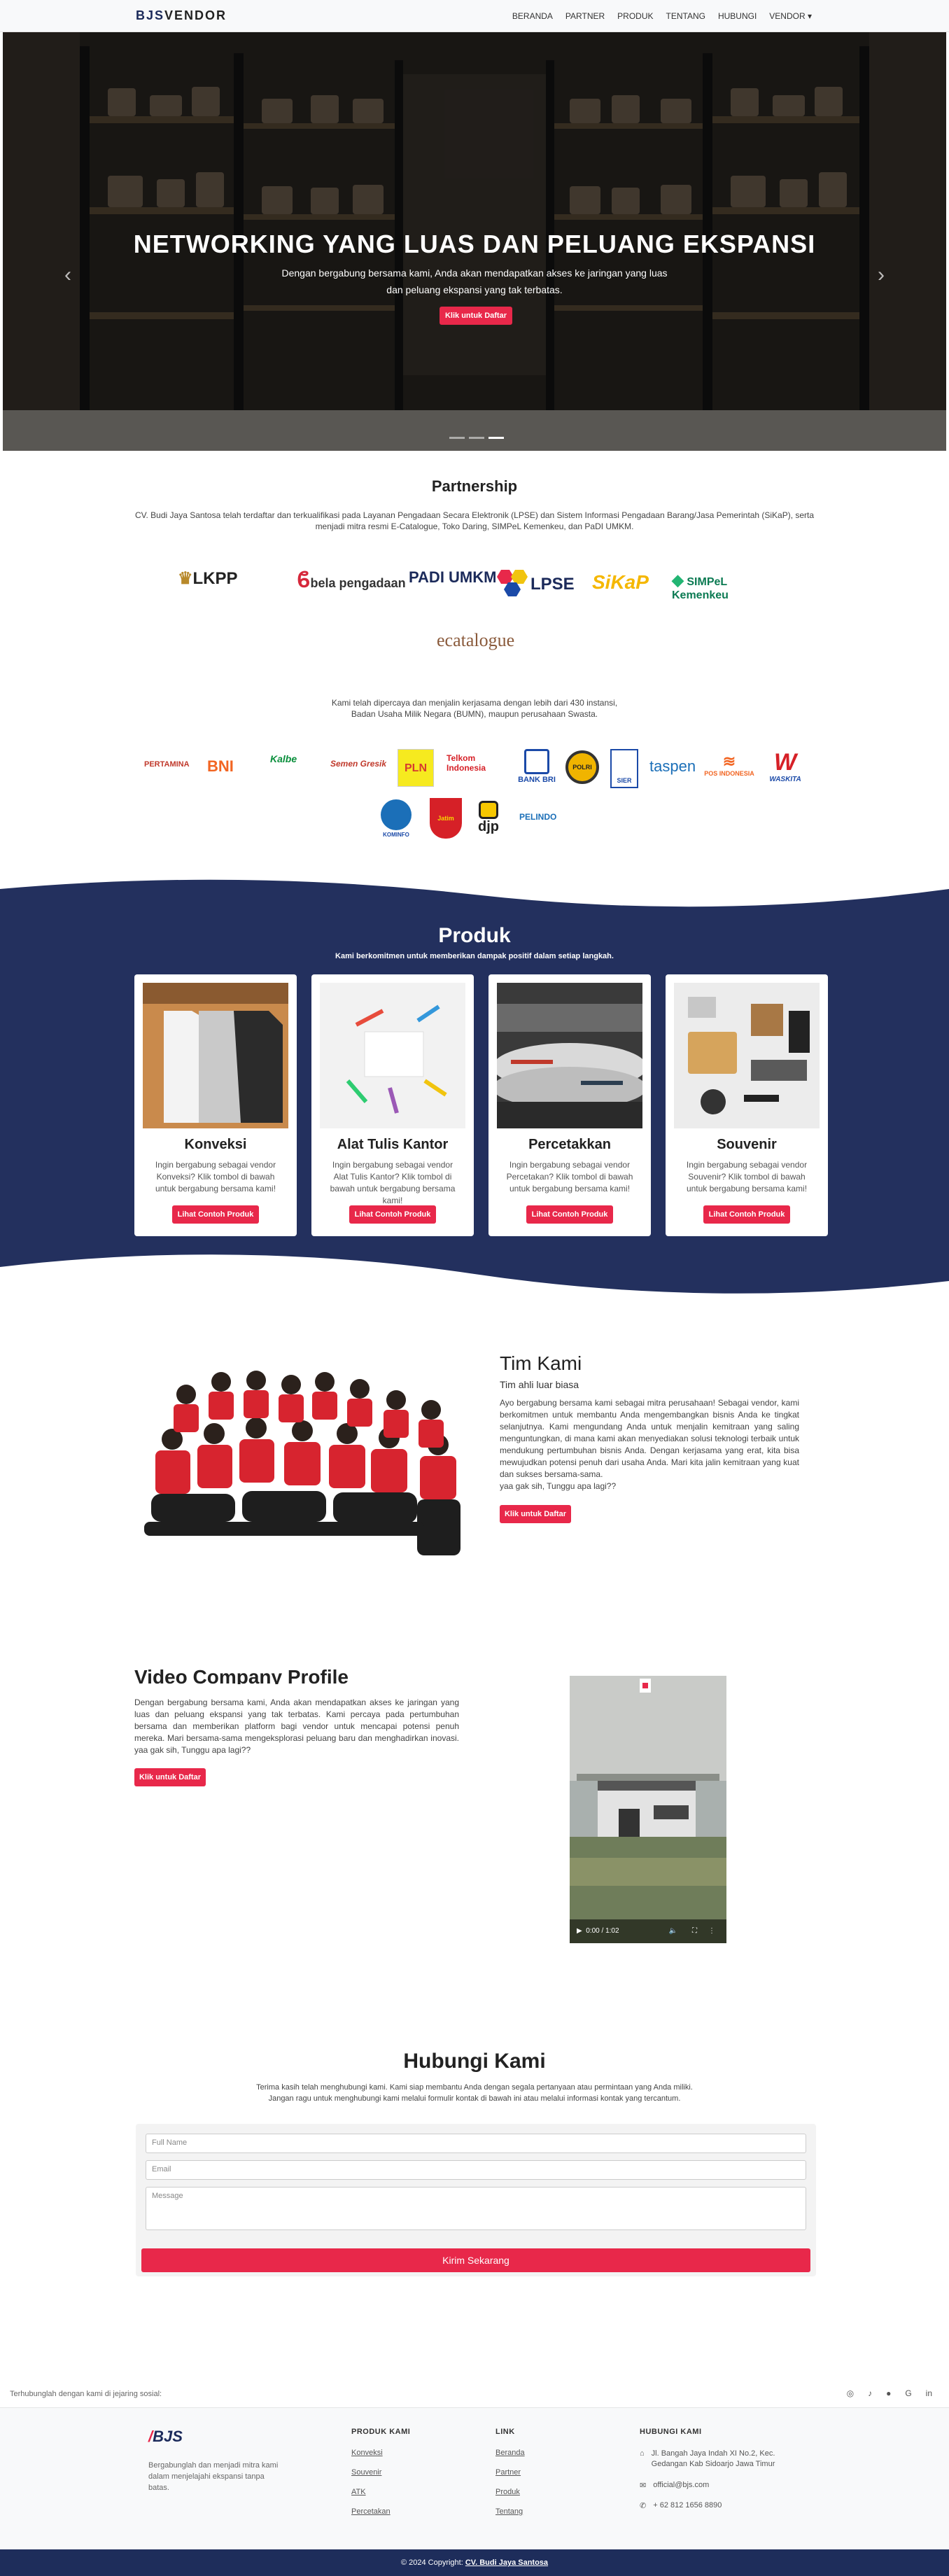  Describe the element at coordinates (685, 16) in the screenshot. I see `nav-tentang: TENTANG` at that location.